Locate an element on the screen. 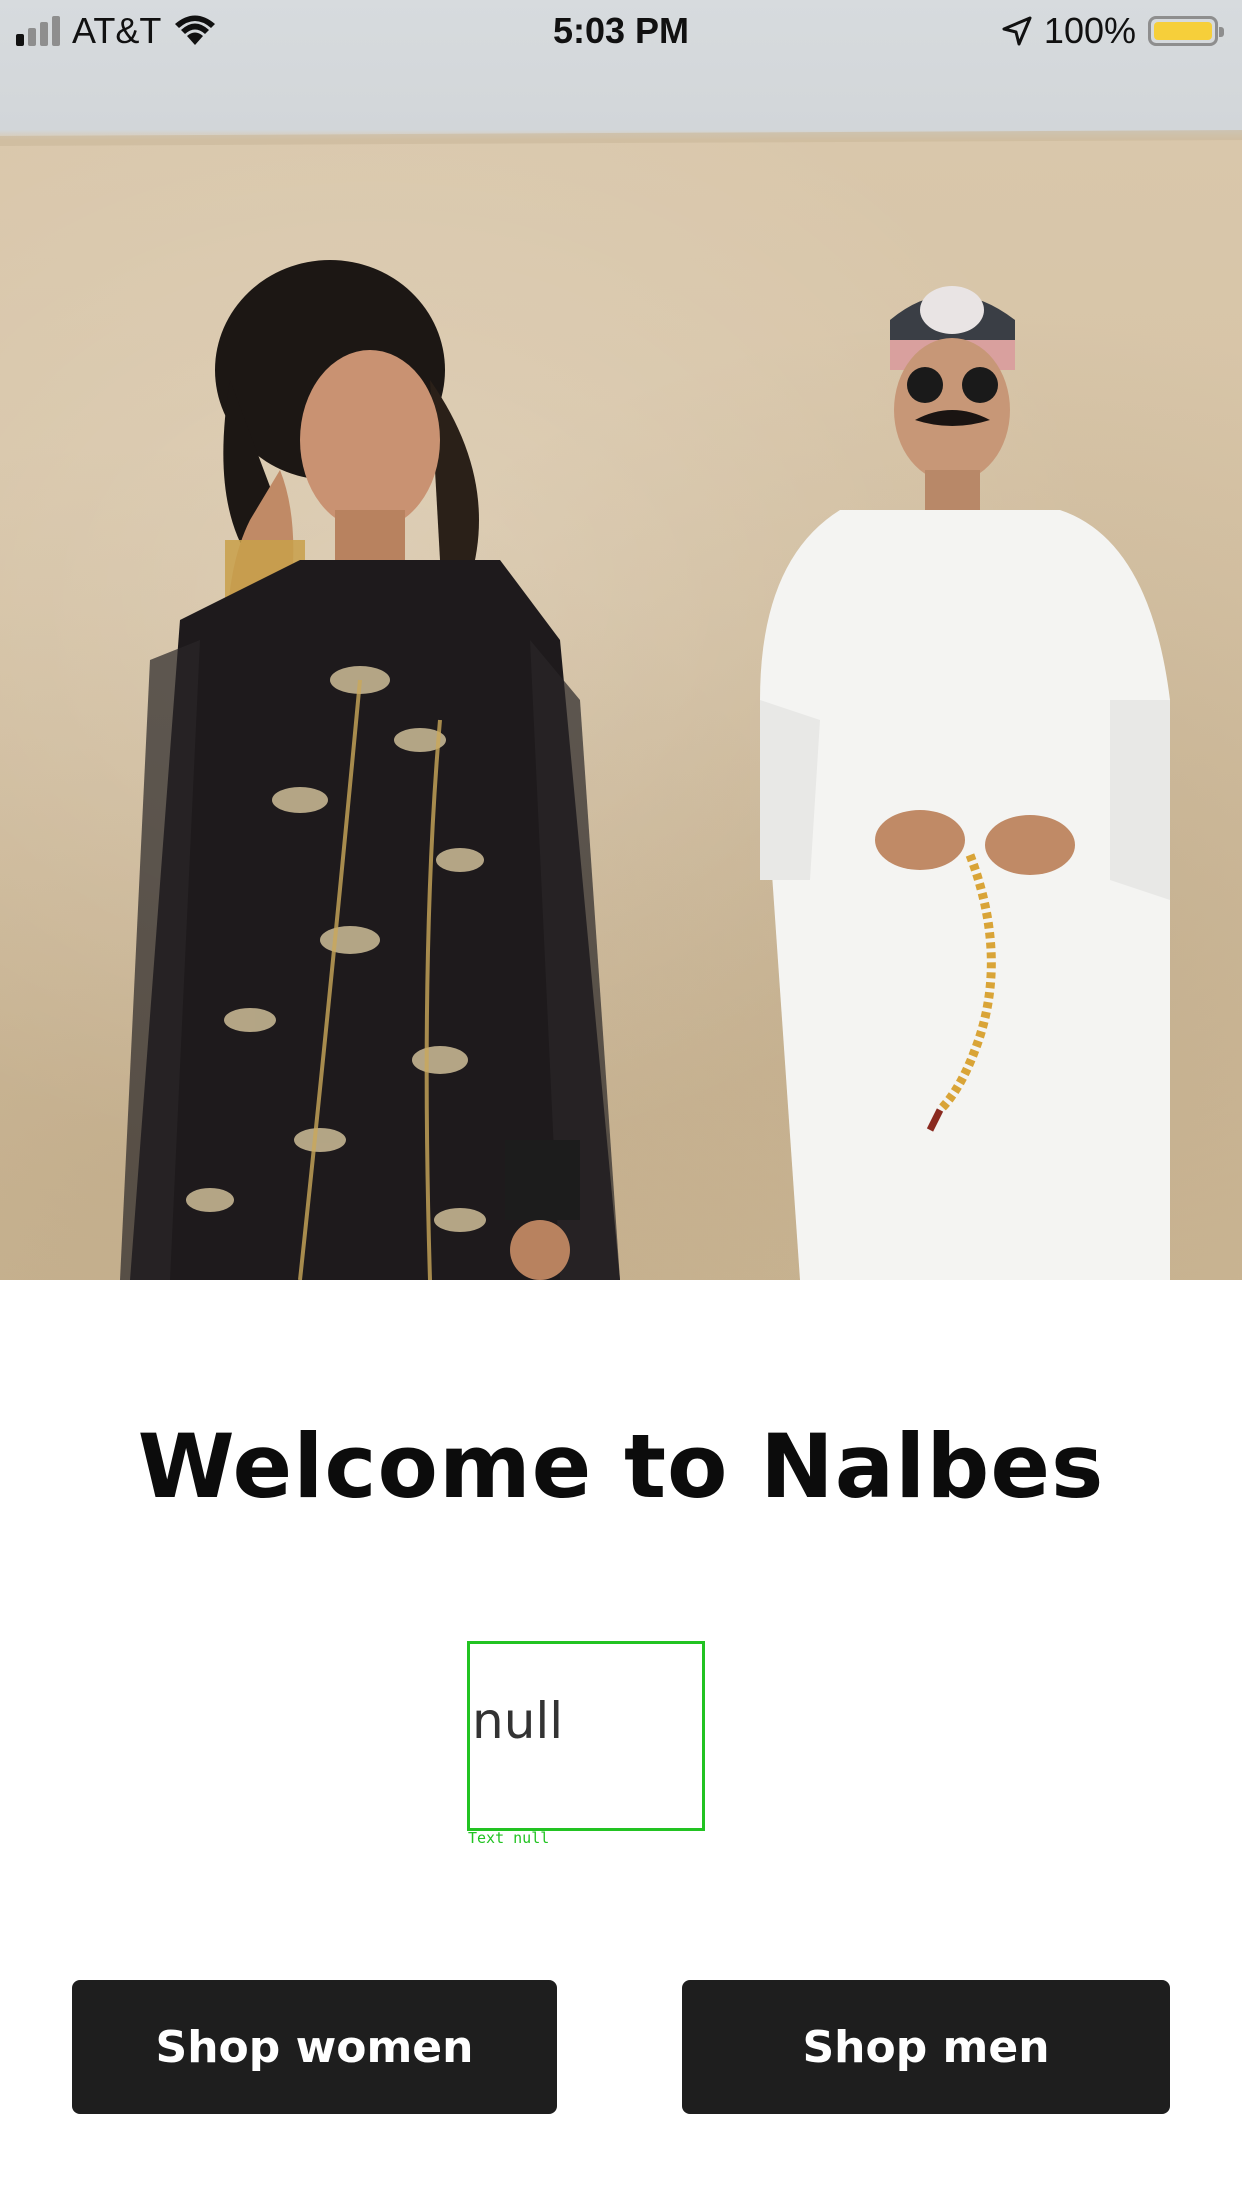 The image size is (1242, 2208). status-right: 100% is located at coordinates (1114, 31).